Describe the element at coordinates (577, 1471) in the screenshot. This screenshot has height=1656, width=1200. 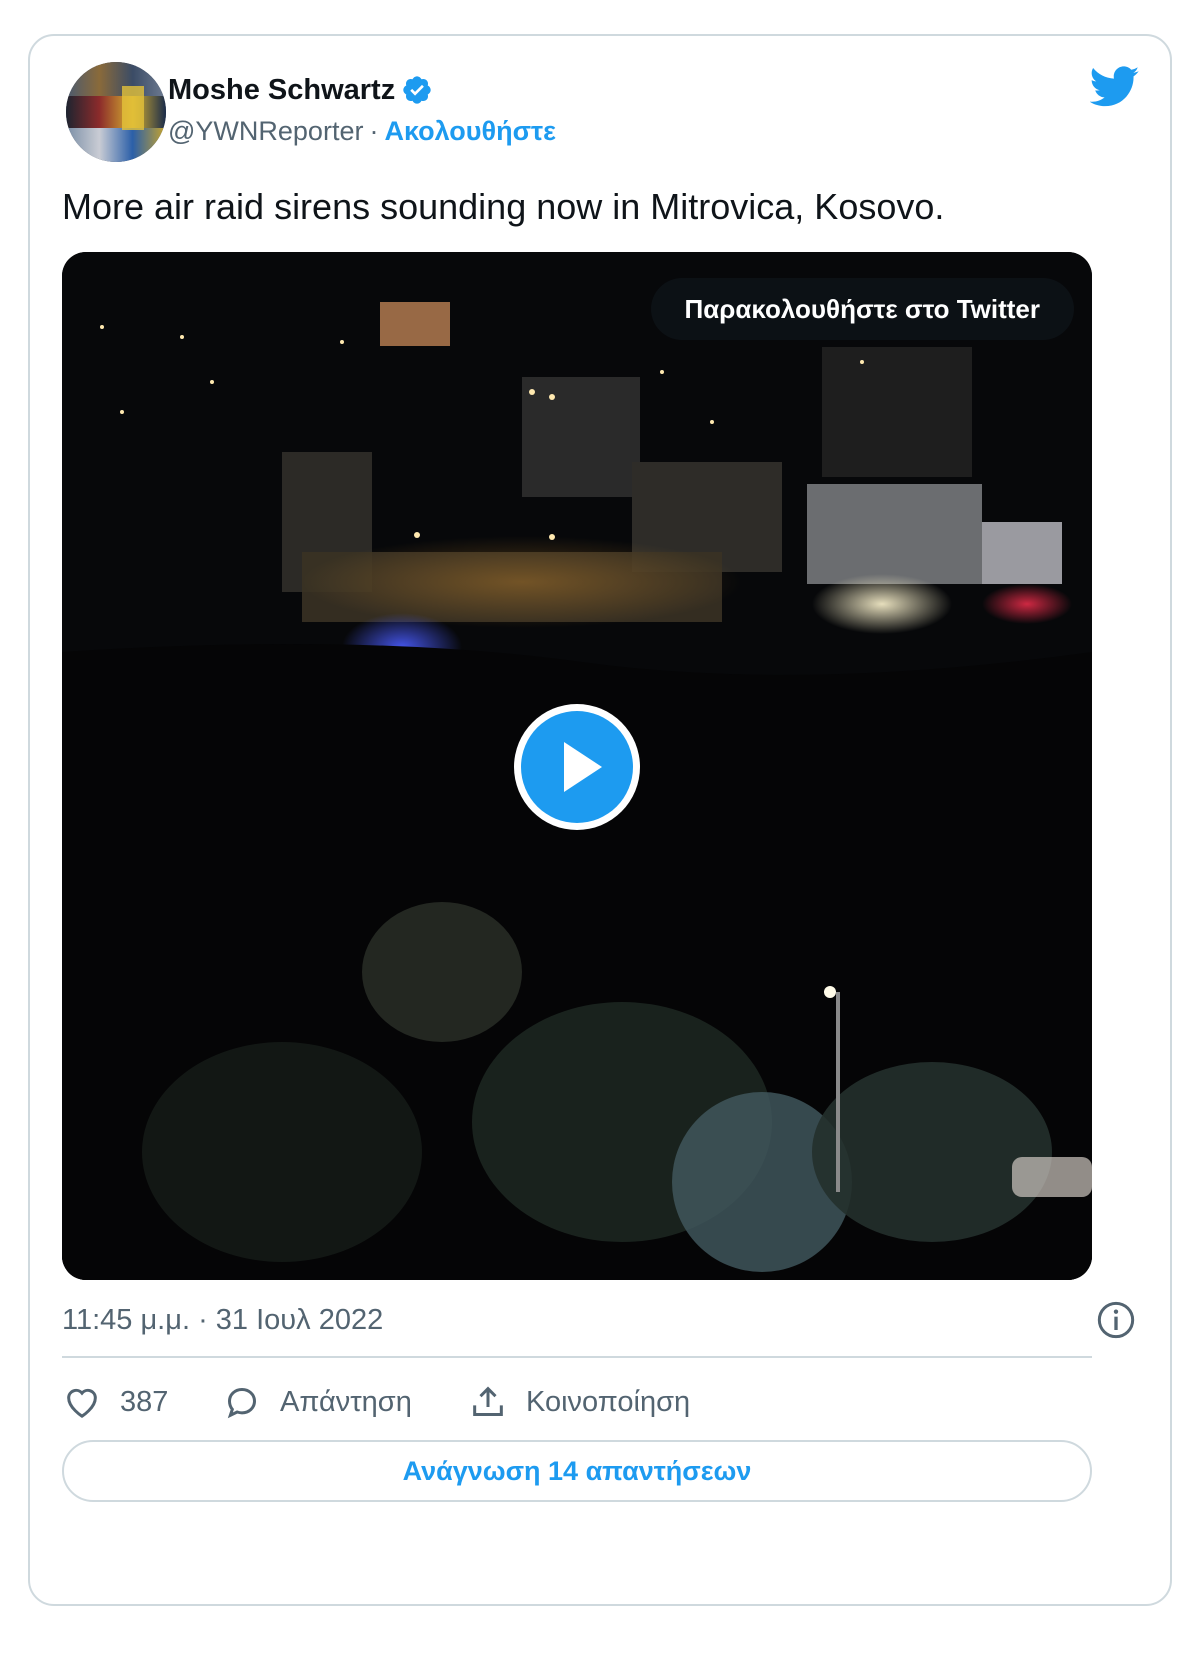
I see `read-replies-button: Ανάγνωση 14 απαντήσεων` at that location.